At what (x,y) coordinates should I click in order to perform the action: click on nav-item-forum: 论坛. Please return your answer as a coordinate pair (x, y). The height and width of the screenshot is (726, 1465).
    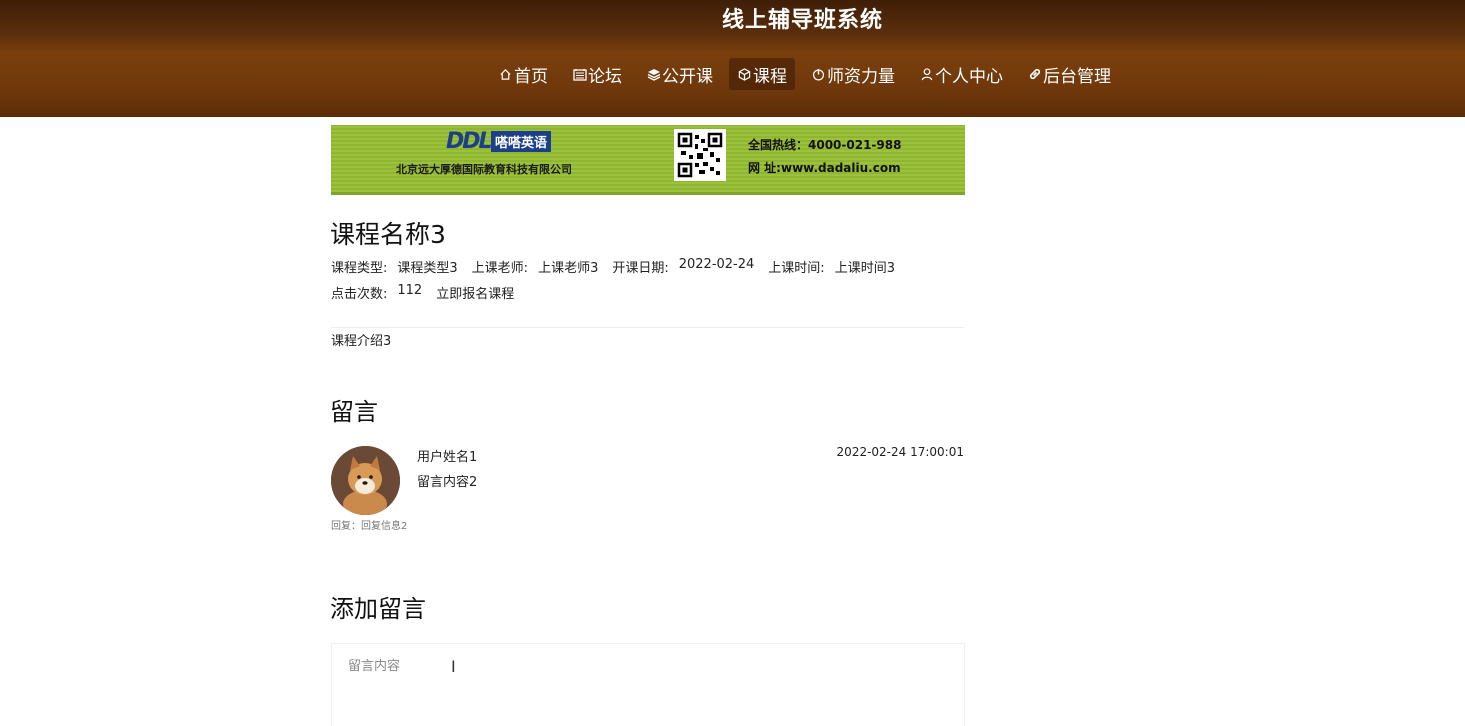
    Looking at the image, I should click on (597, 74).